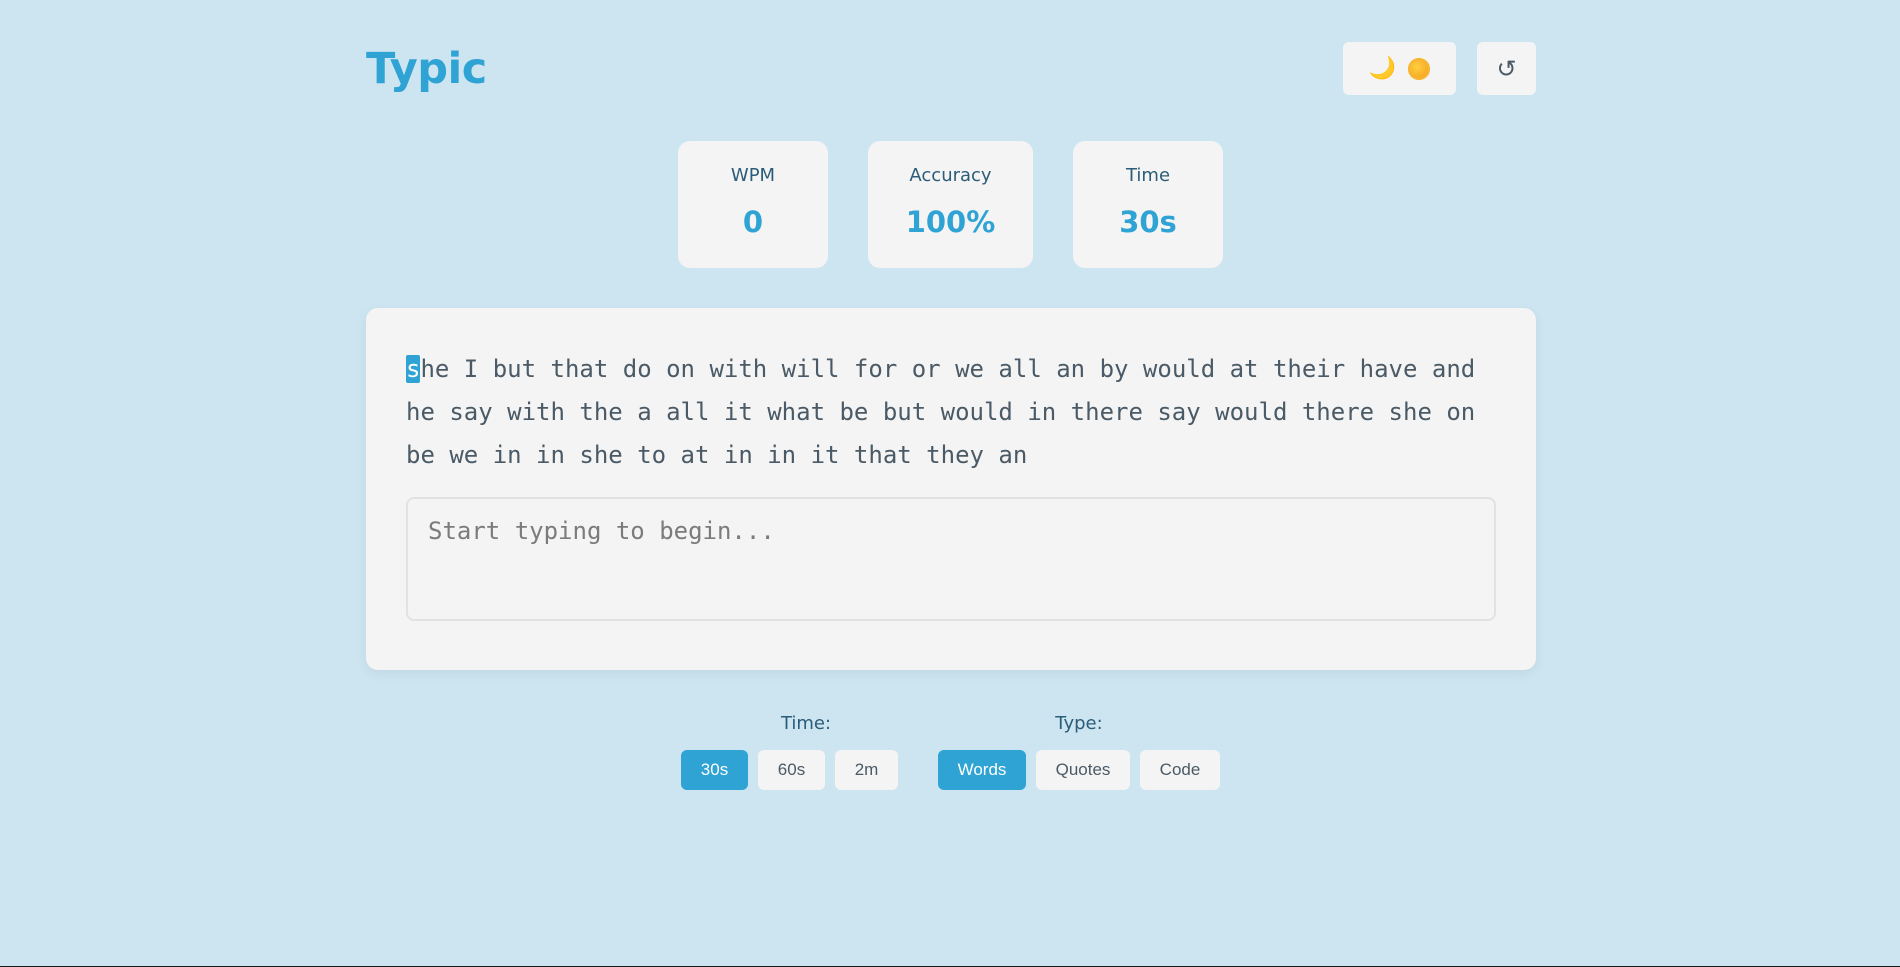  What do you see at coordinates (753, 175) in the screenshot?
I see `stat-wpm-label: WPM` at bounding box center [753, 175].